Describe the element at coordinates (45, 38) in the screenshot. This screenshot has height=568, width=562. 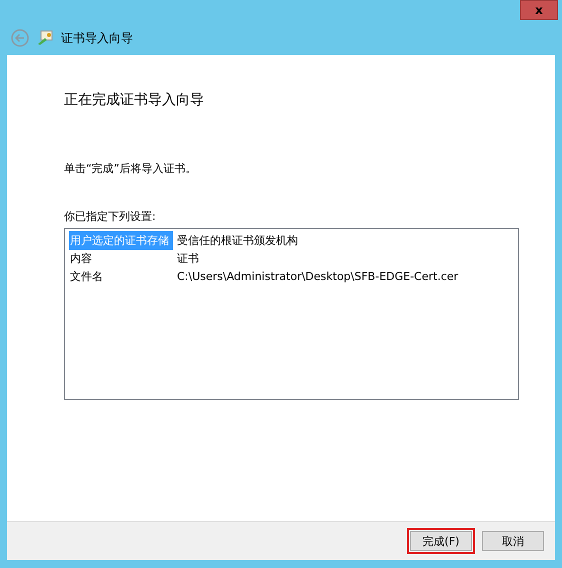
I see `certificate-icon` at that location.